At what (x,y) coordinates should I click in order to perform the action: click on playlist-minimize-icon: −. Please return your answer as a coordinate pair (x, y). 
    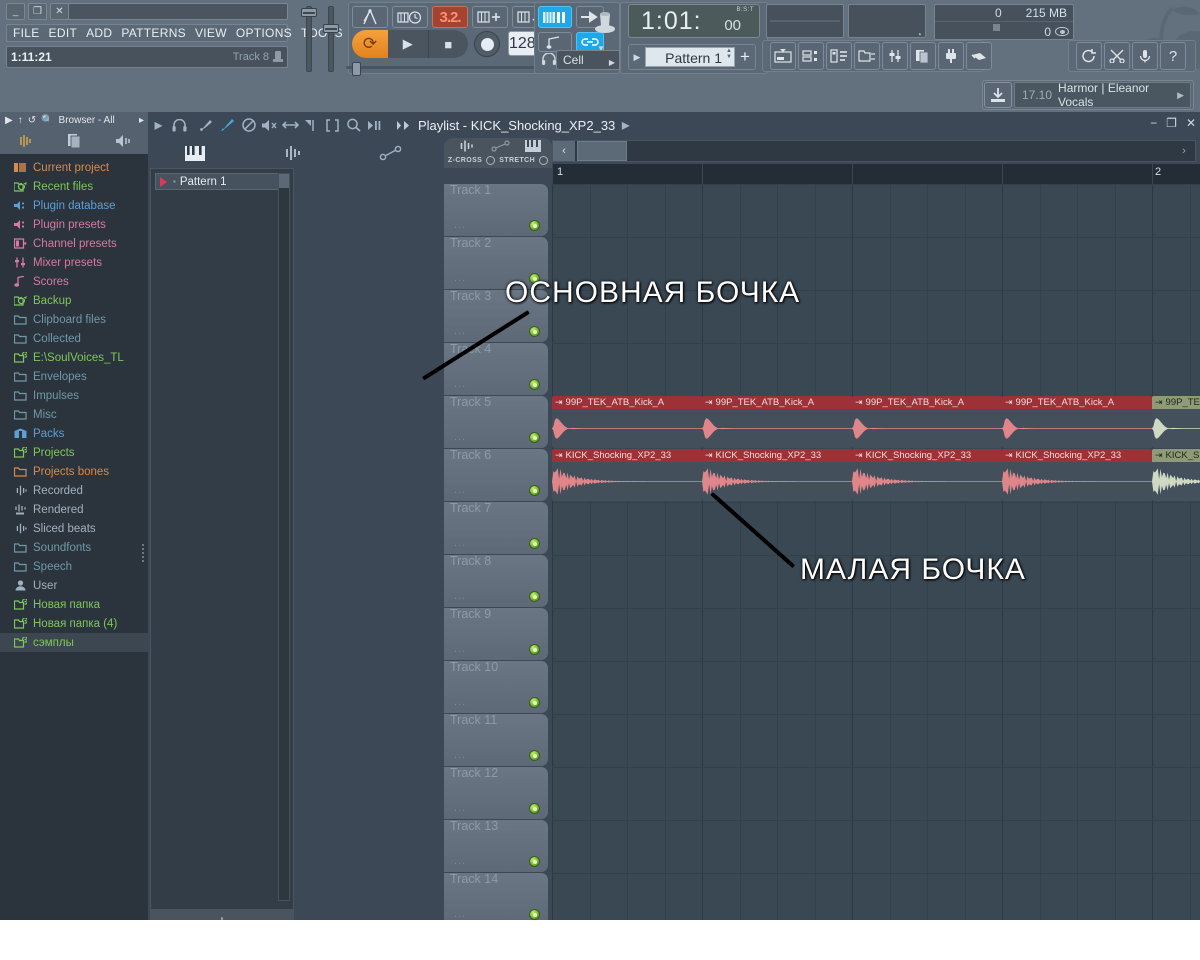
    Looking at the image, I should click on (1153, 123).